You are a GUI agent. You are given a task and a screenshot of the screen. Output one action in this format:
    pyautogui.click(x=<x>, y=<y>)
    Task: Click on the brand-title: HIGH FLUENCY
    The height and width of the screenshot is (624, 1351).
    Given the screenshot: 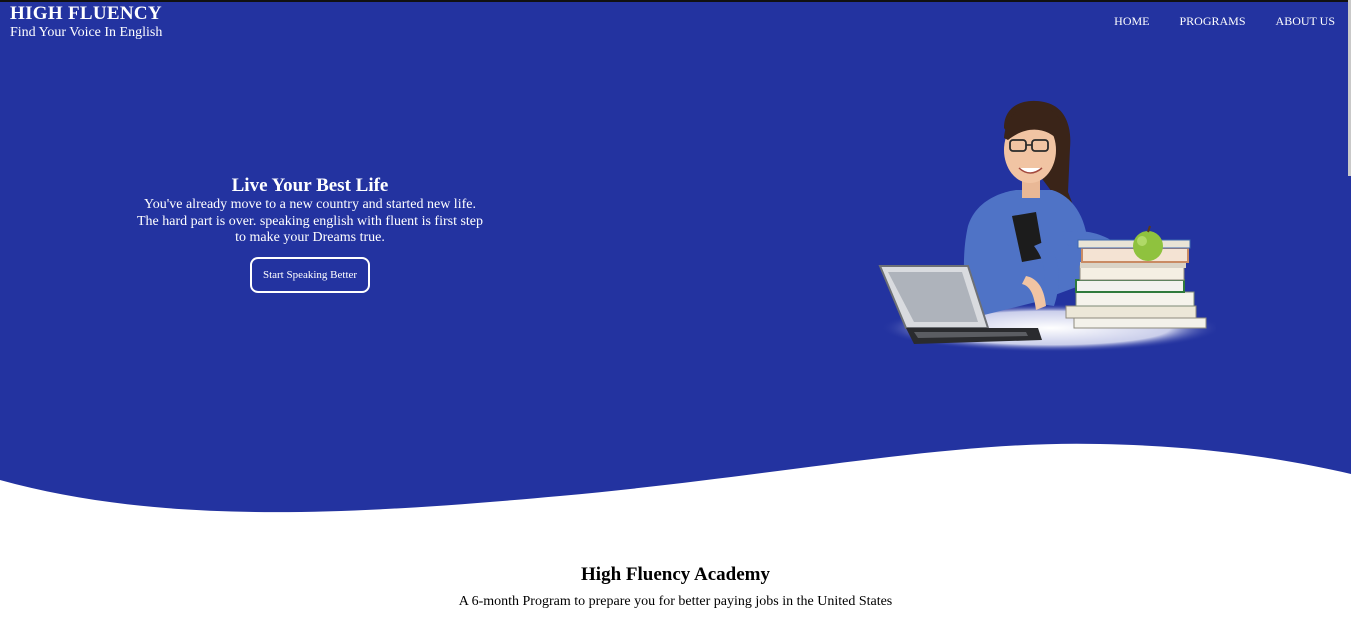 What is the action you would take?
    pyautogui.click(x=86, y=13)
    